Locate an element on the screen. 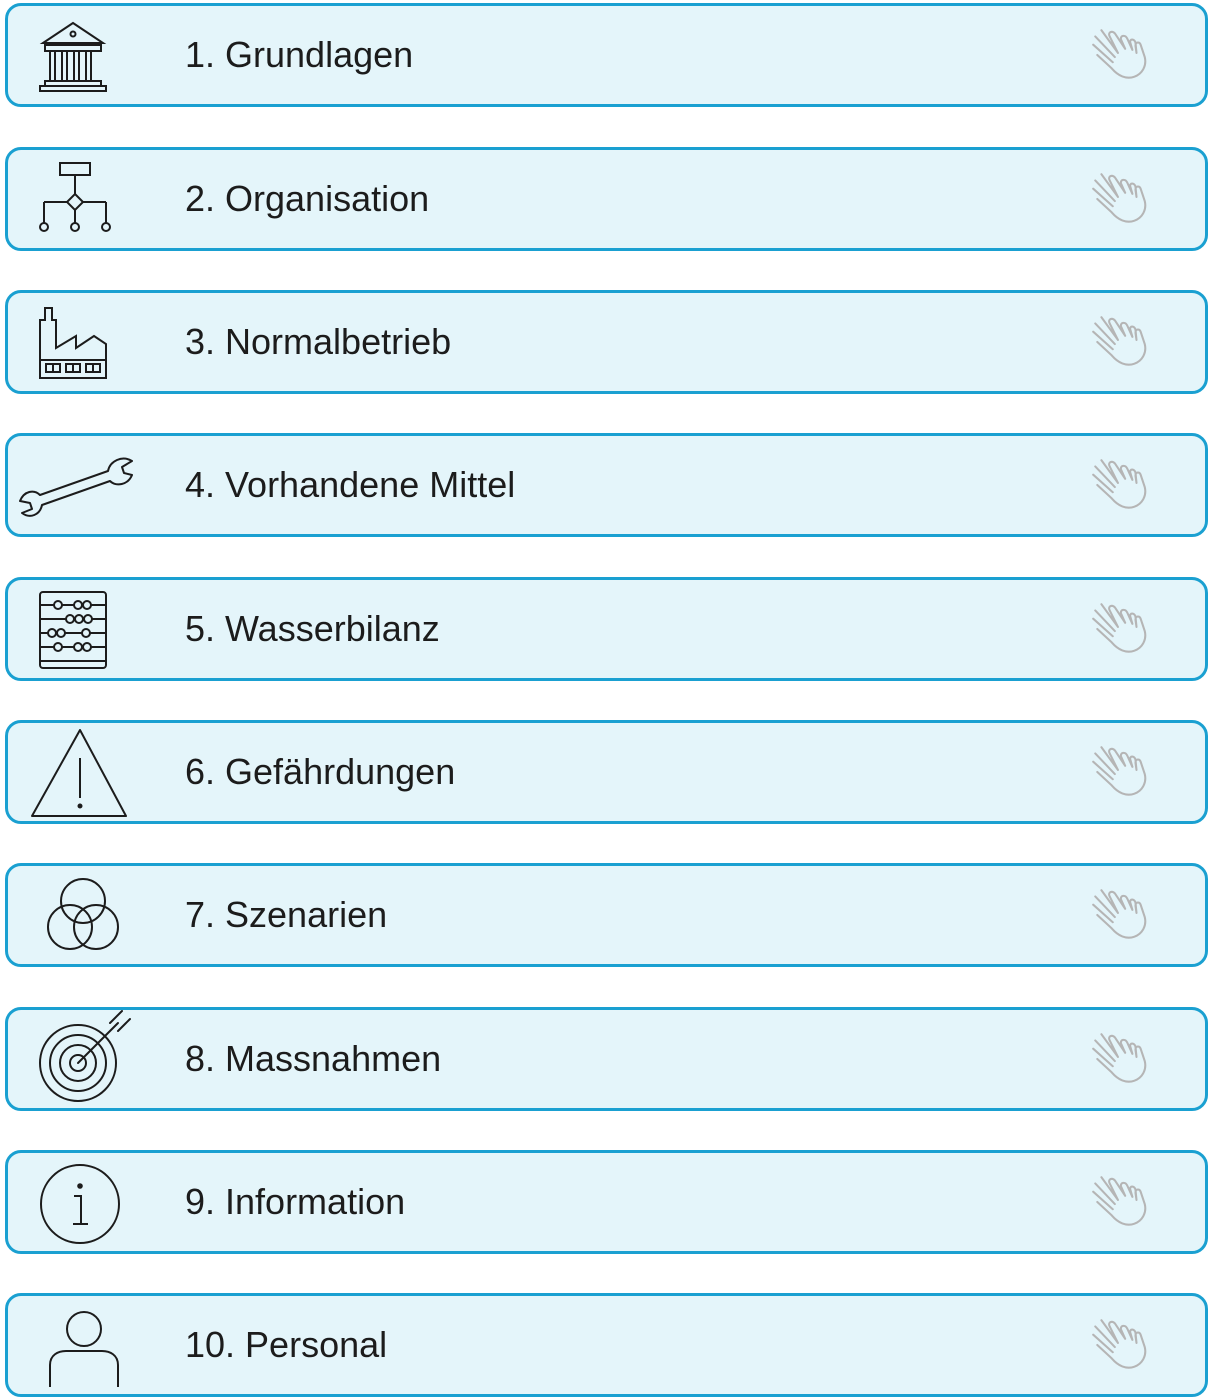  menu-item-label: 4. Vorhandene Mittel is located at coordinates (350, 484).